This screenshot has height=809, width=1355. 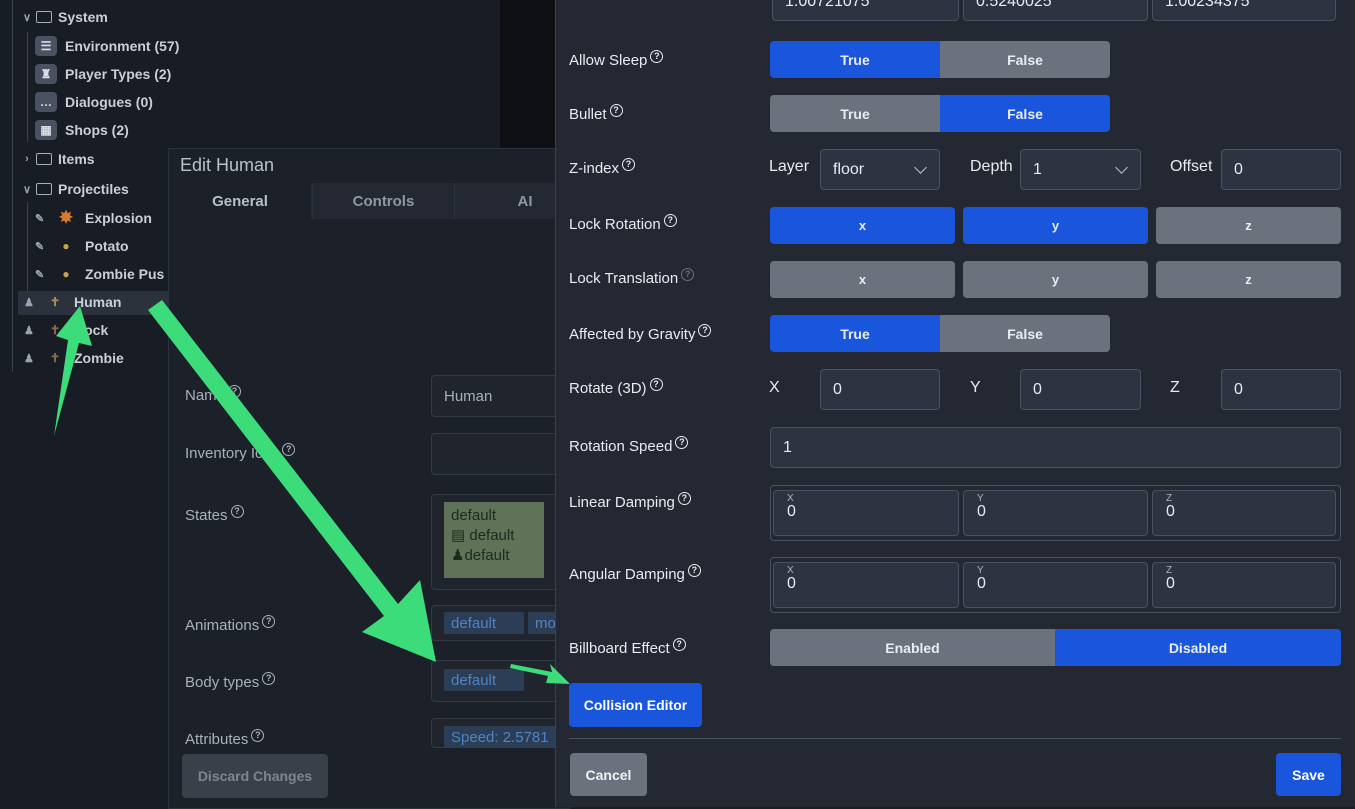 What do you see at coordinates (73, 371) in the screenshot?
I see `arrow-up-to-human` at bounding box center [73, 371].